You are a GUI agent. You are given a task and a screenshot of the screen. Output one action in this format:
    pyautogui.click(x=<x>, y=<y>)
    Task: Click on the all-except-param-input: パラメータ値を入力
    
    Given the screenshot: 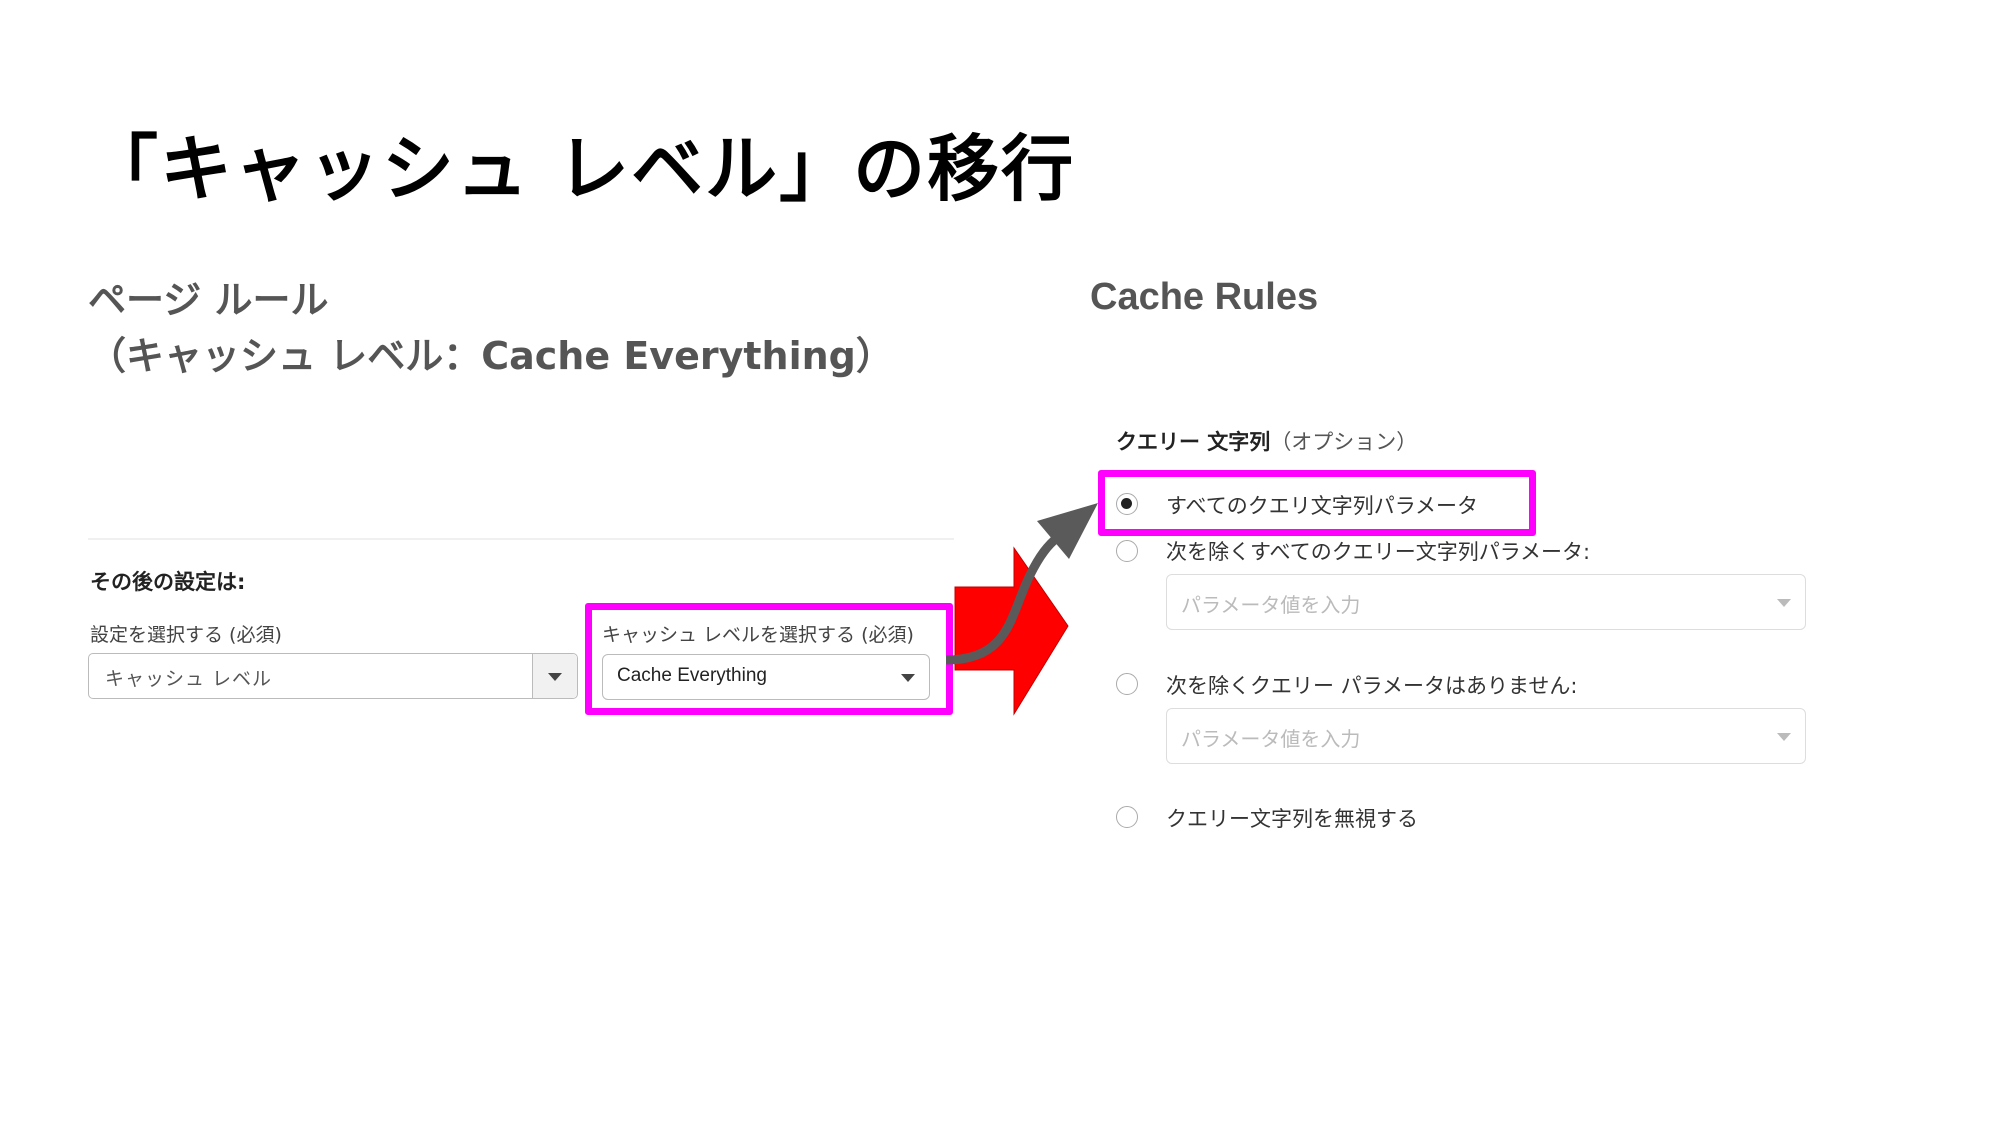 What is the action you would take?
    pyautogui.click(x=1486, y=602)
    